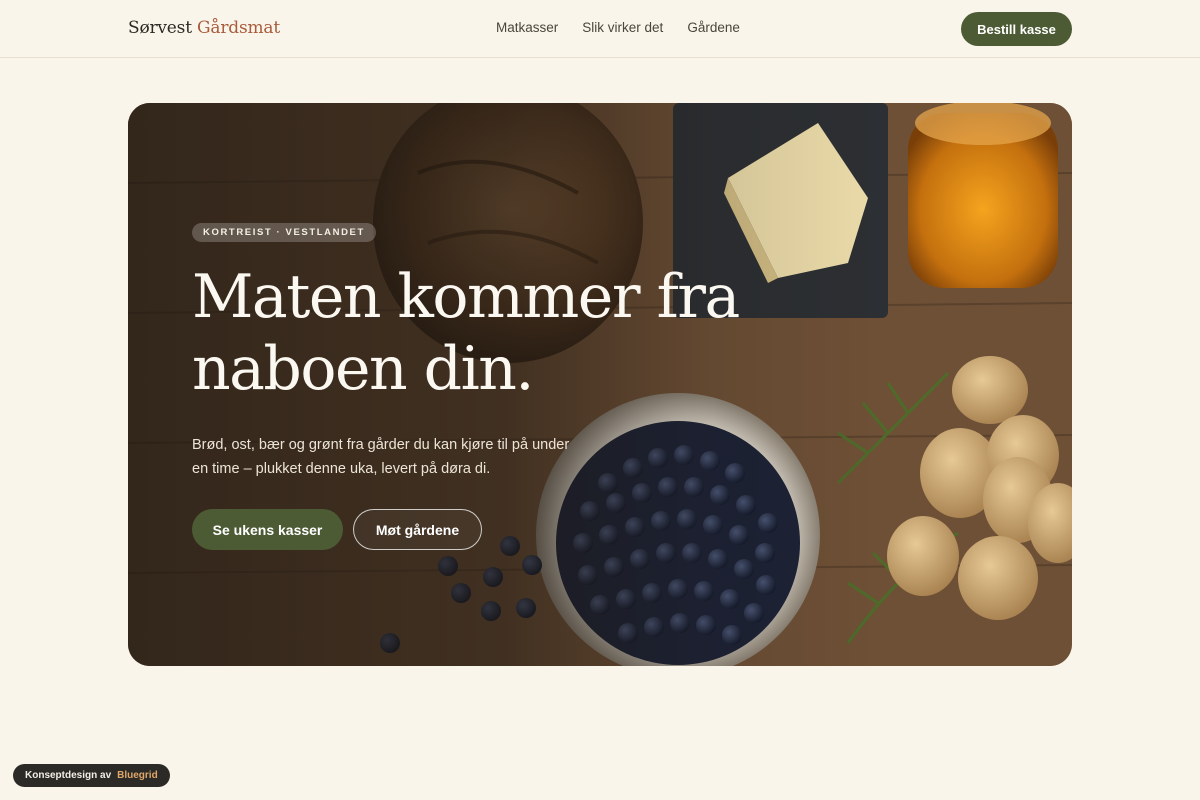  Describe the element at coordinates (527, 27) in the screenshot. I see `nav-link-matkasser: Matkasser` at that location.